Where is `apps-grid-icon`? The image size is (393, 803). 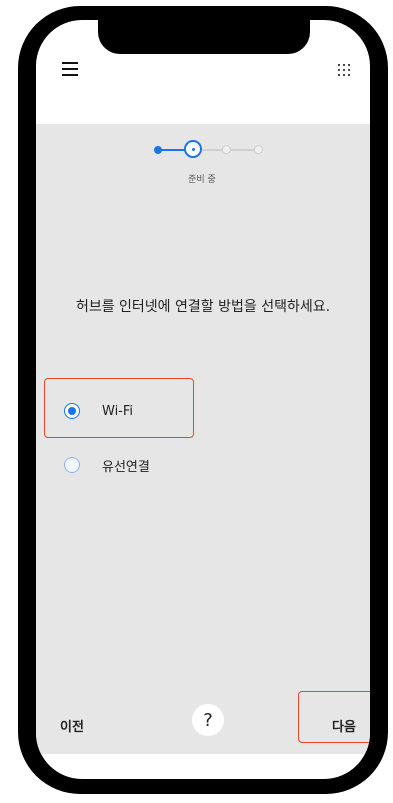
apps-grid-icon is located at coordinates (344, 69).